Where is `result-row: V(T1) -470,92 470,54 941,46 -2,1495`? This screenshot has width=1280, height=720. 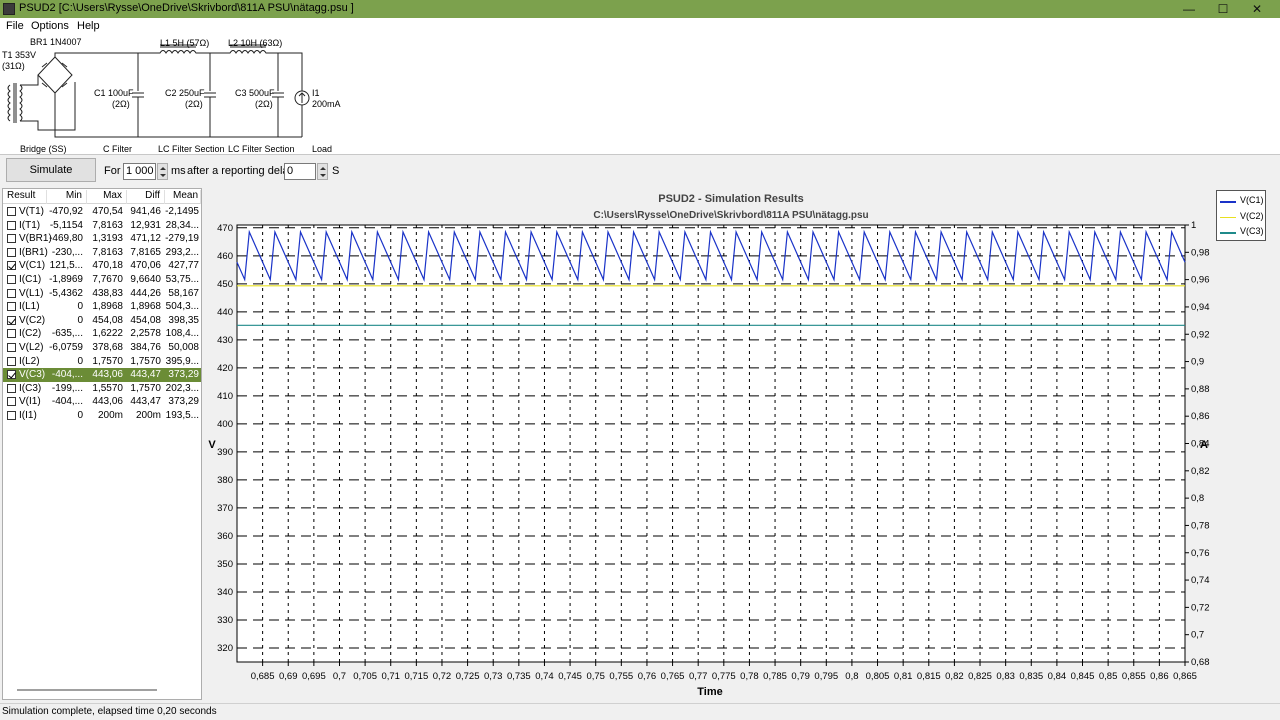 result-row: V(T1) -470,92 470,54 941,46 -2,1495 is located at coordinates (102, 212).